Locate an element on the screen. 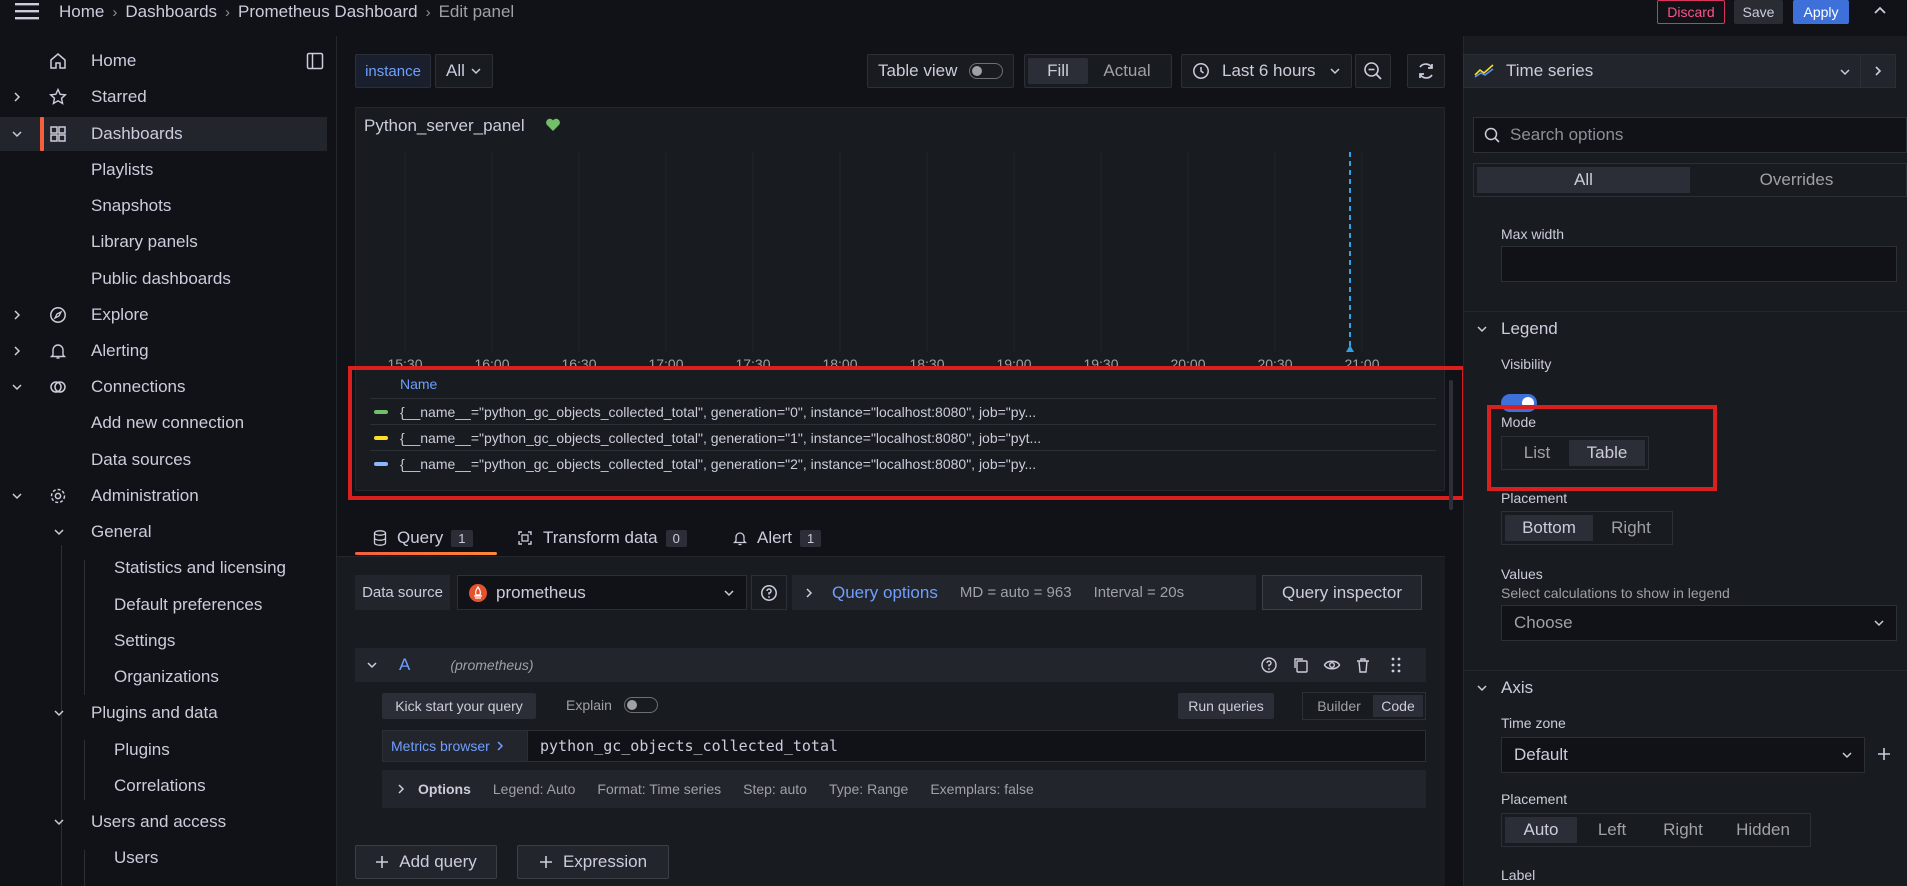 The image size is (1907, 886). query-inspector-button: Query inspector is located at coordinates (1342, 592).